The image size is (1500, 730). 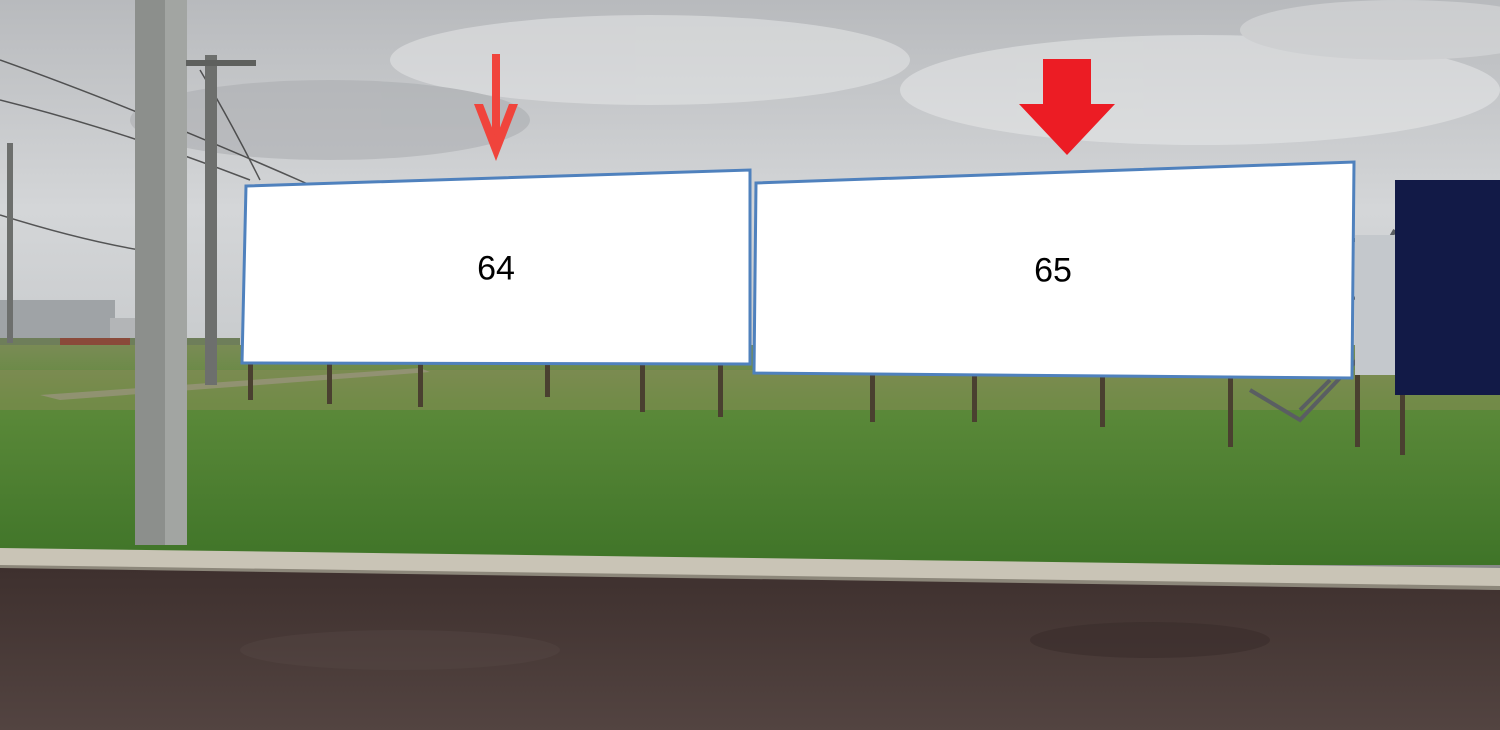 I want to click on background-billboard-panel, so click(x=1375, y=305).